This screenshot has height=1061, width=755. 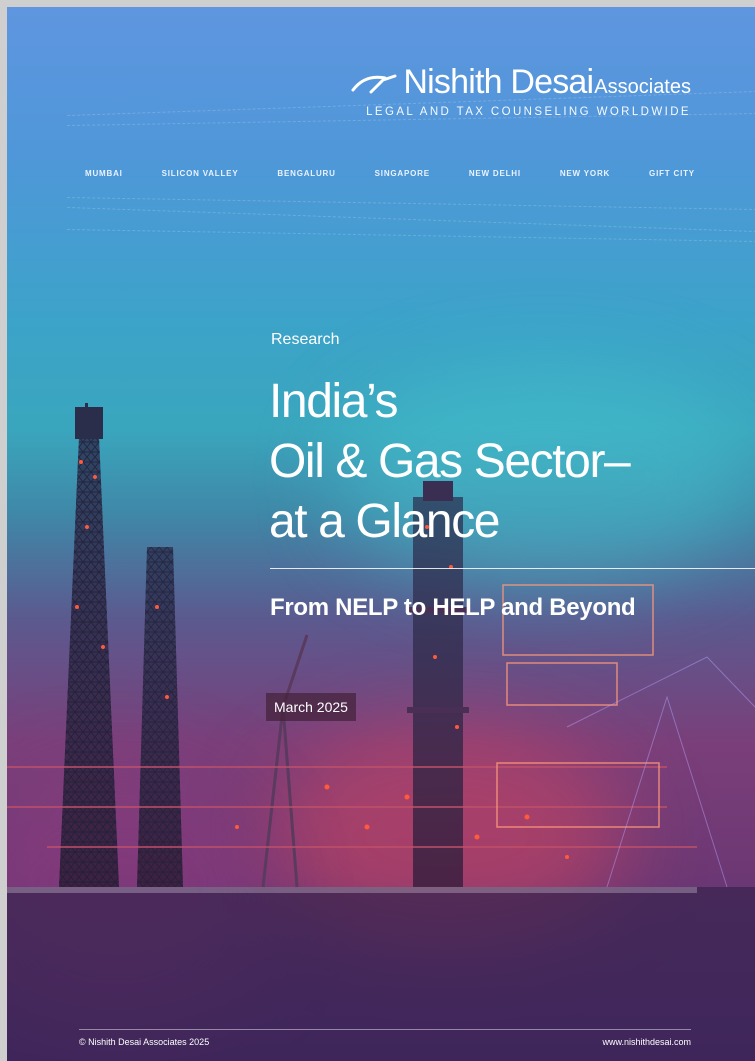 I want to click on report-subtitle: From NELP to HELP and Beyond, so click(x=453, y=607).